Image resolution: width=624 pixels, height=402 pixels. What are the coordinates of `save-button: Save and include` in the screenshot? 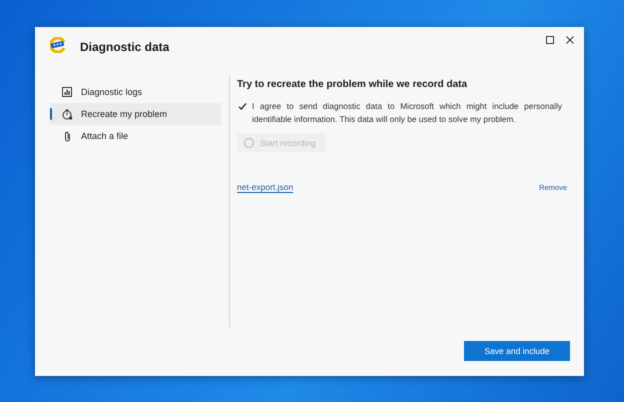 It's located at (517, 351).